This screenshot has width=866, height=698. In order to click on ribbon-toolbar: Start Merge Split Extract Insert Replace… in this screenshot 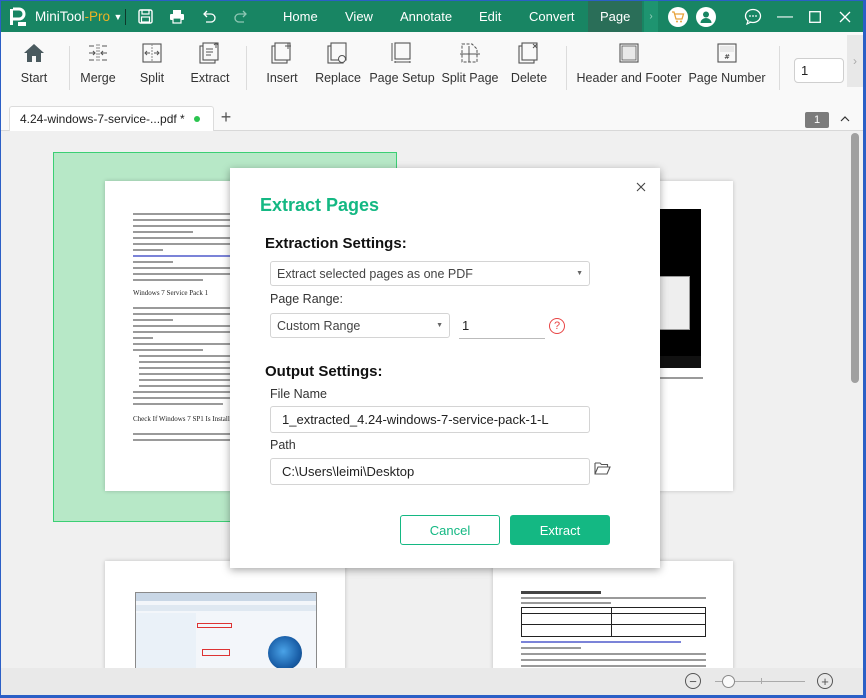, I will do `click(432, 66)`.